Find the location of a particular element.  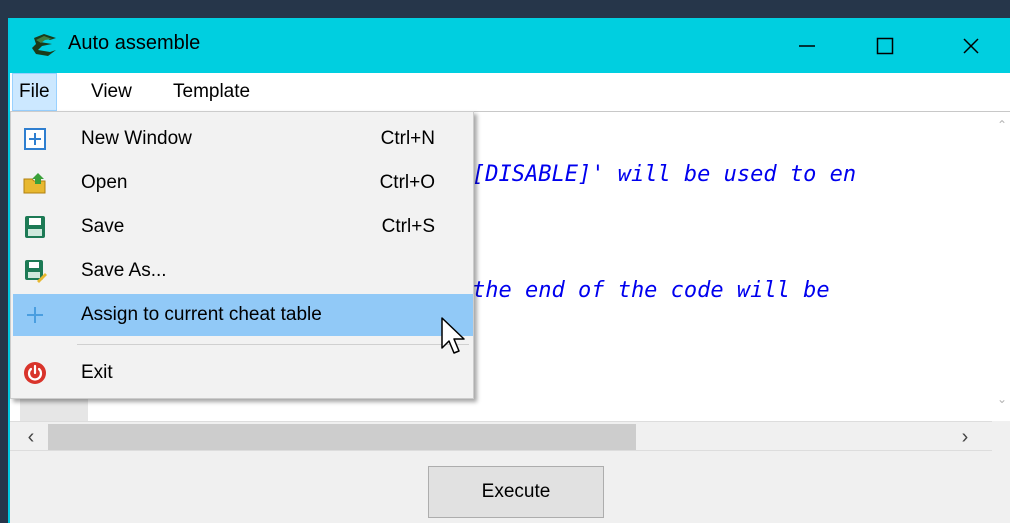

menu-item-assign-to-cheat-table: Assign to current cheat table is located at coordinates (243, 315).